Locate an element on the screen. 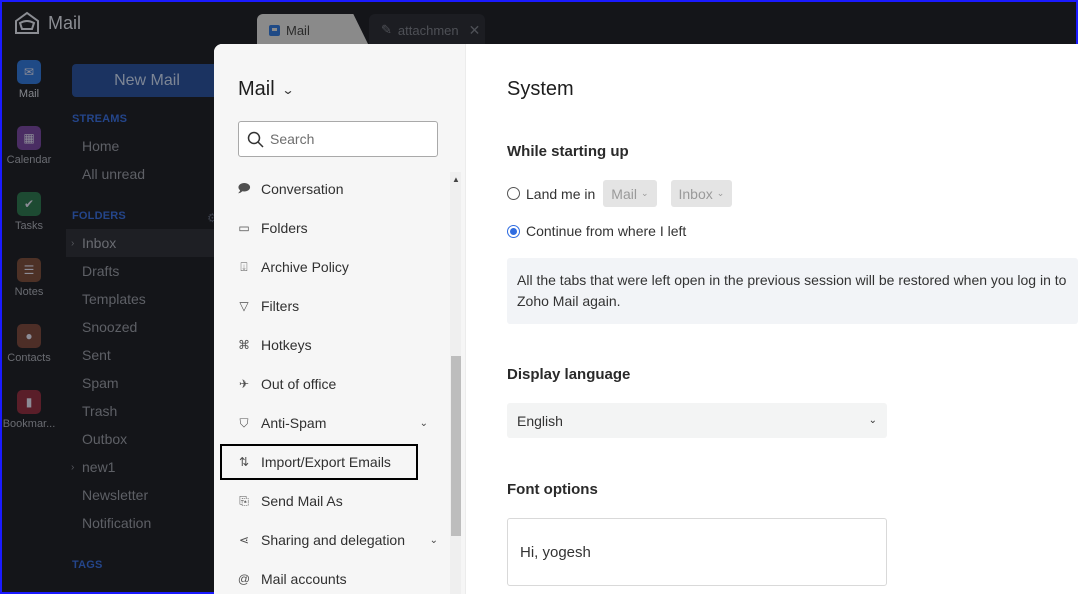  tags-title: TAGS is located at coordinates (87, 565).